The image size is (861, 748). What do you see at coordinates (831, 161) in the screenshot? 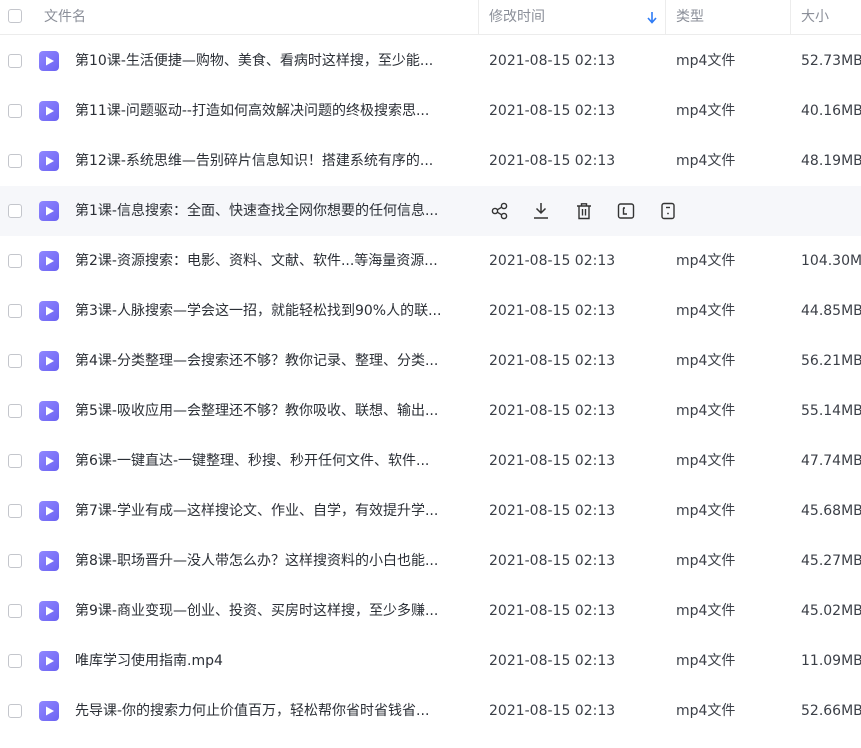
I see `file-size: 48.19MB` at bounding box center [831, 161].